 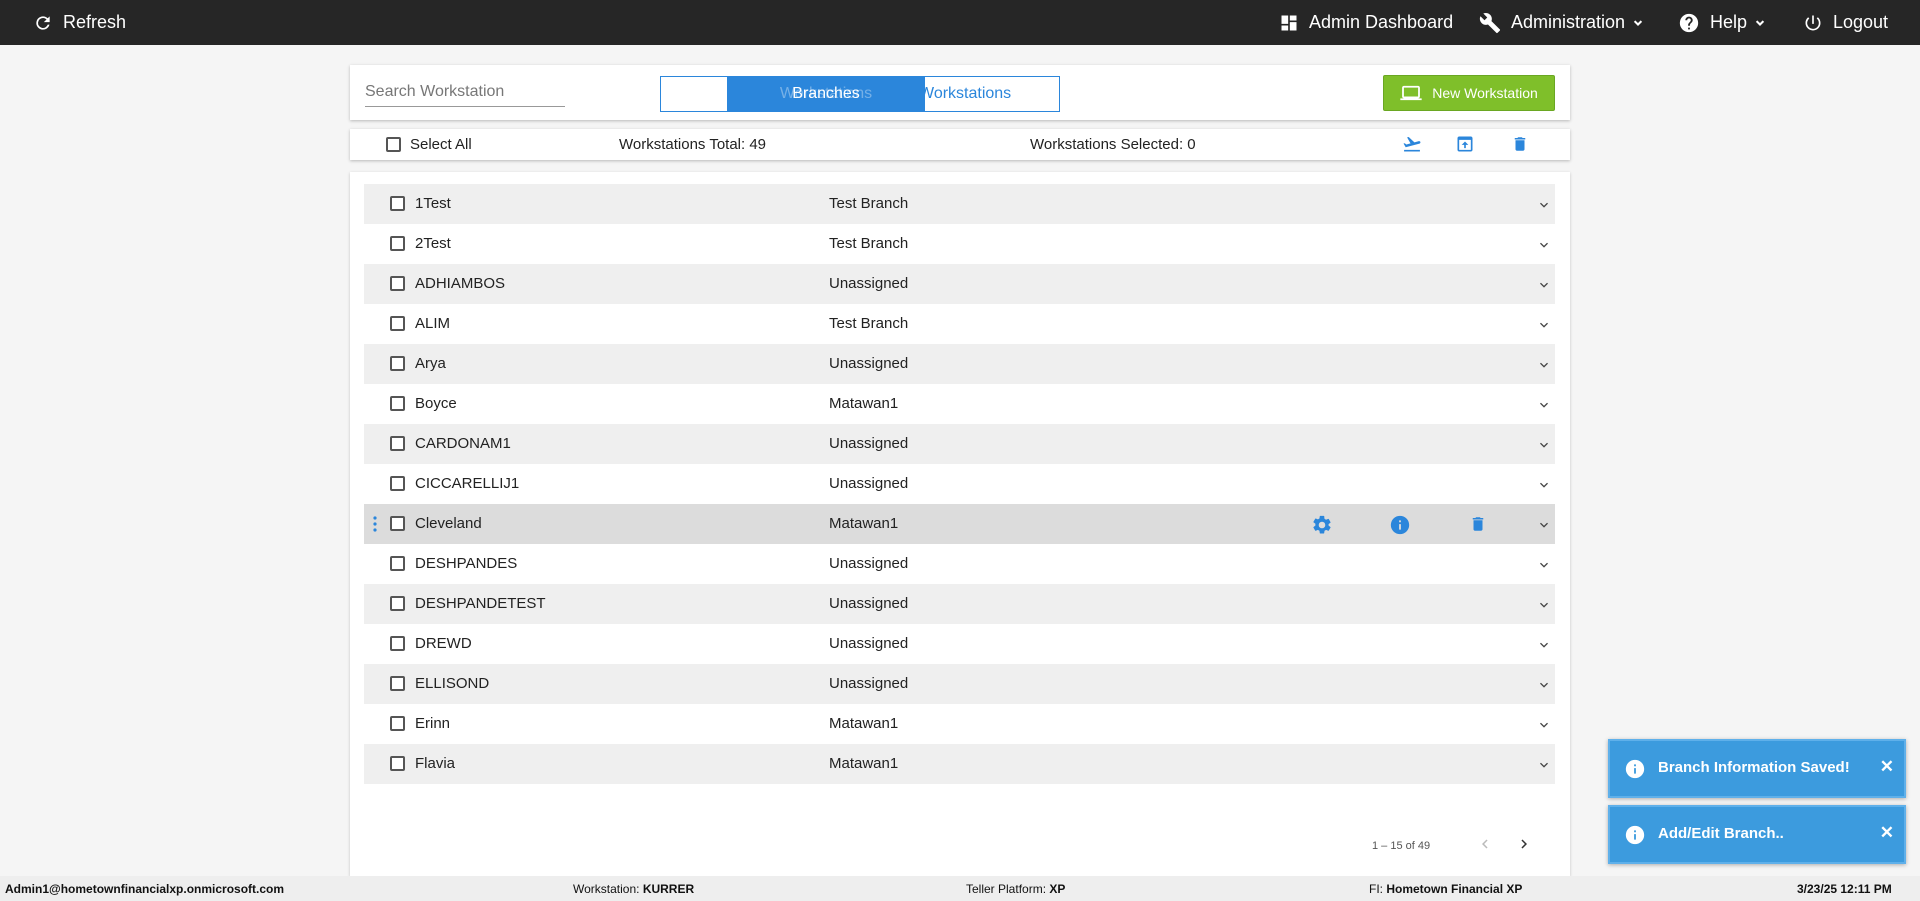 I want to click on drag-handle-icon, so click(x=375, y=526).